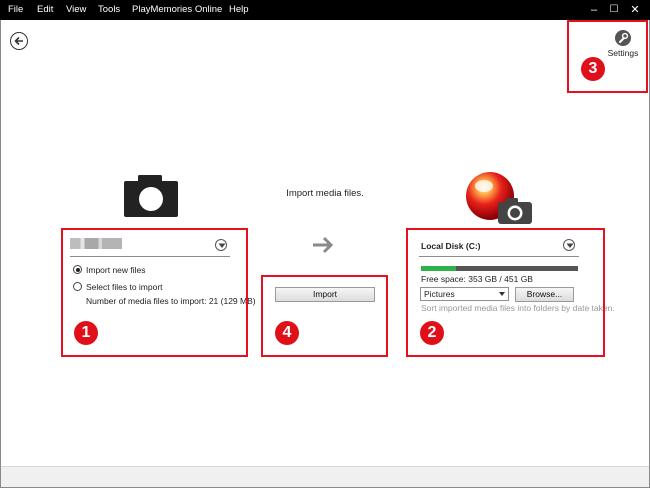 The height and width of the screenshot is (488, 650). Describe the element at coordinates (77, 286) in the screenshot. I see `select-files-radio` at that location.